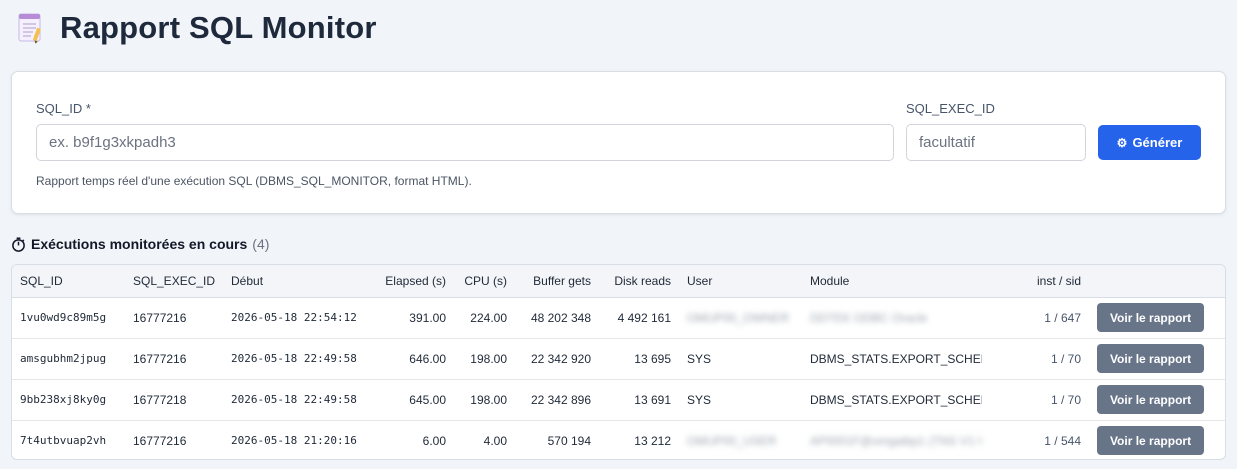 The image size is (1237, 469). What do you see at coordinates (465, 142) in the screenshot?
I see `sql-id-input` at bounding box center [465, 142].